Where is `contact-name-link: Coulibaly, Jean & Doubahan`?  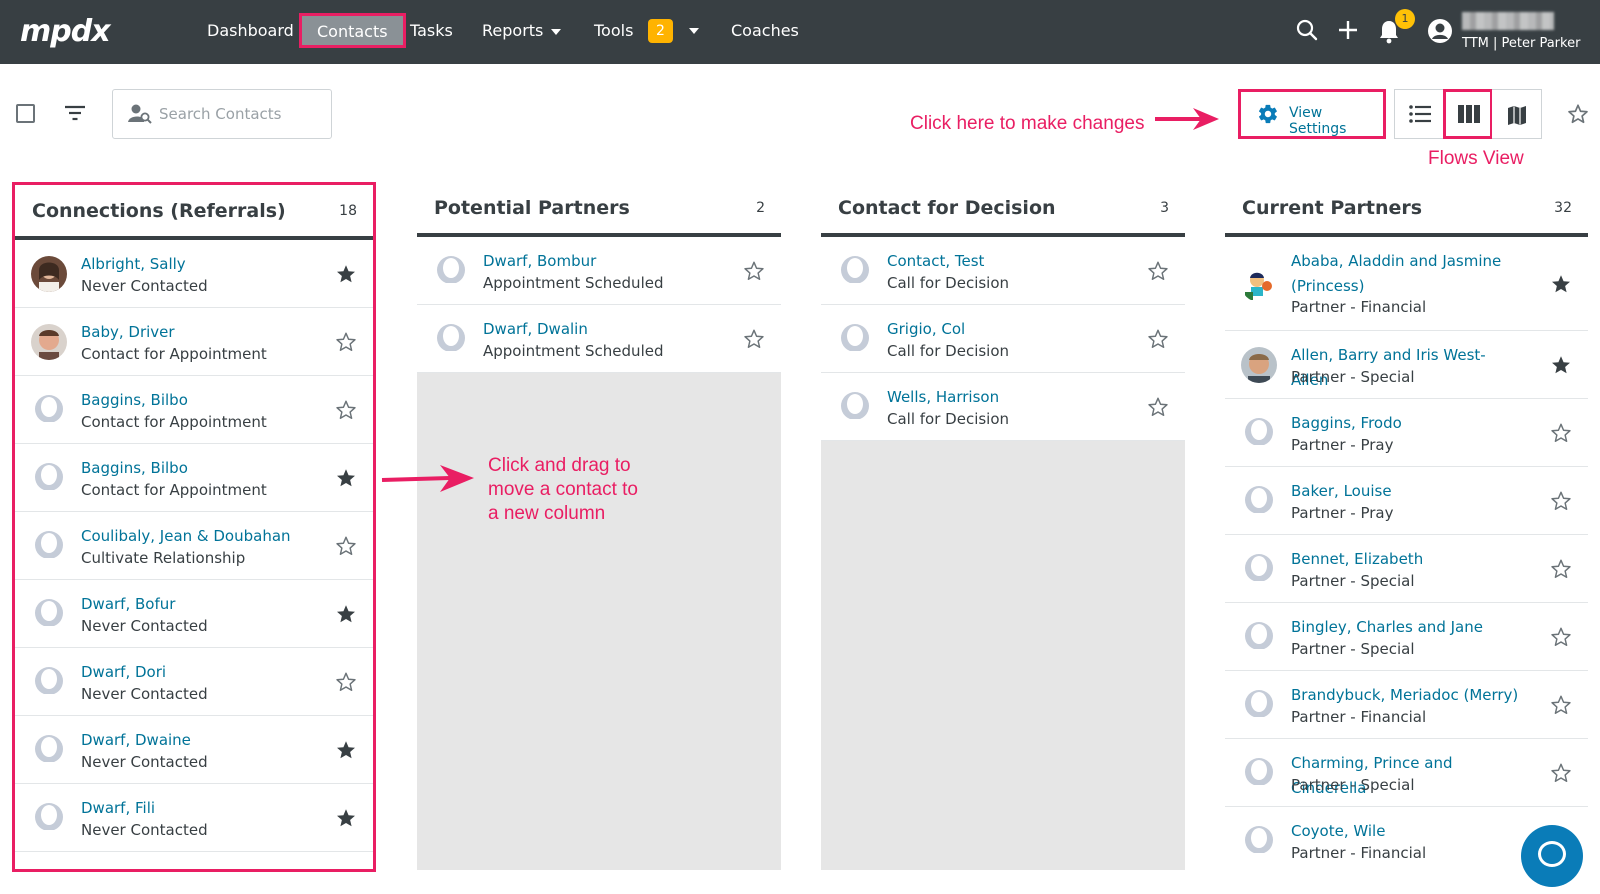 contact-name-link: Coulibaly, Jean & Doubahan is located at coordinates (196, 536).